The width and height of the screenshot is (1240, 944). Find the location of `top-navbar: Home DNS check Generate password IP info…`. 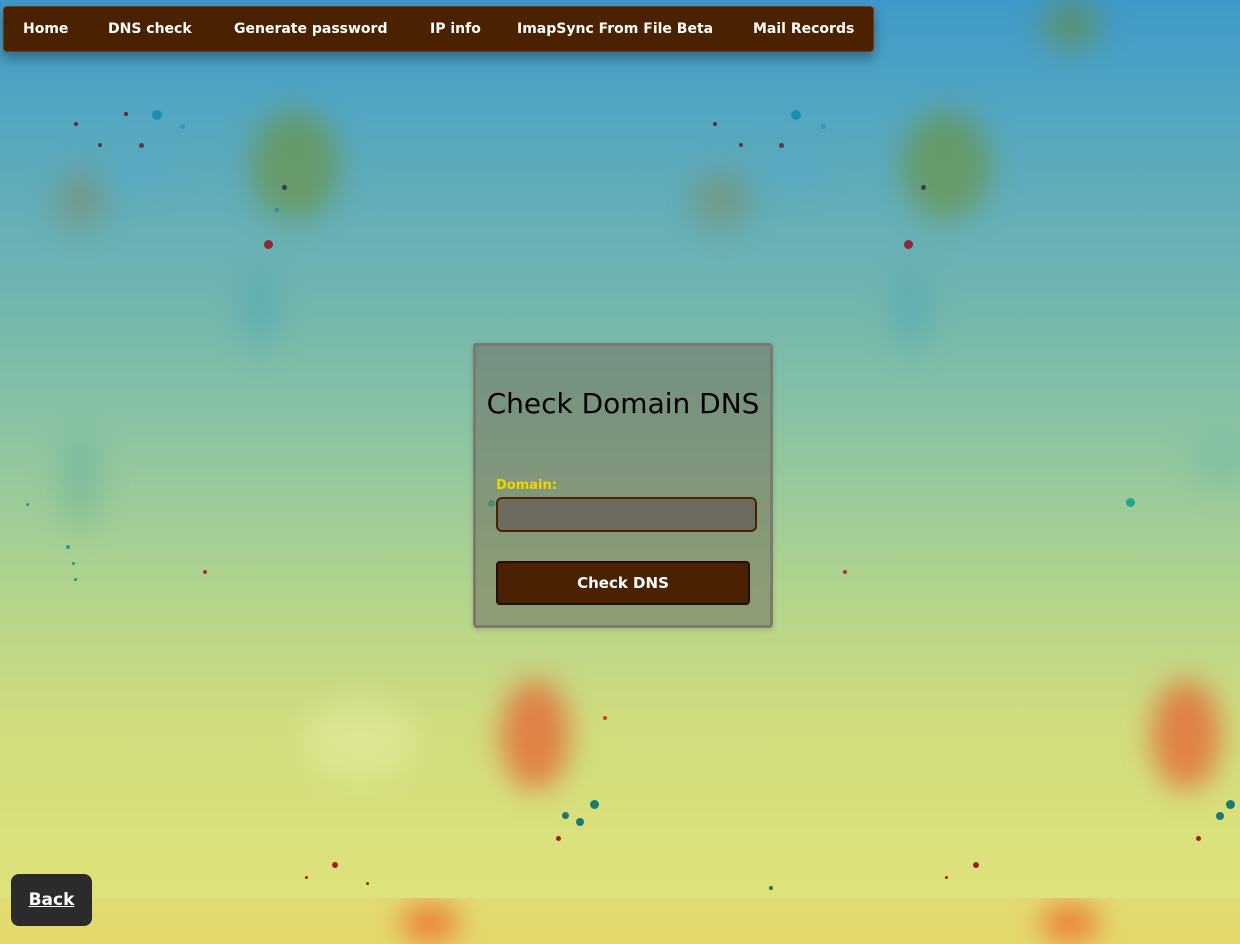

top-navbar: Home DNS check Generate password IP info… is located at coordinates (438, 29).